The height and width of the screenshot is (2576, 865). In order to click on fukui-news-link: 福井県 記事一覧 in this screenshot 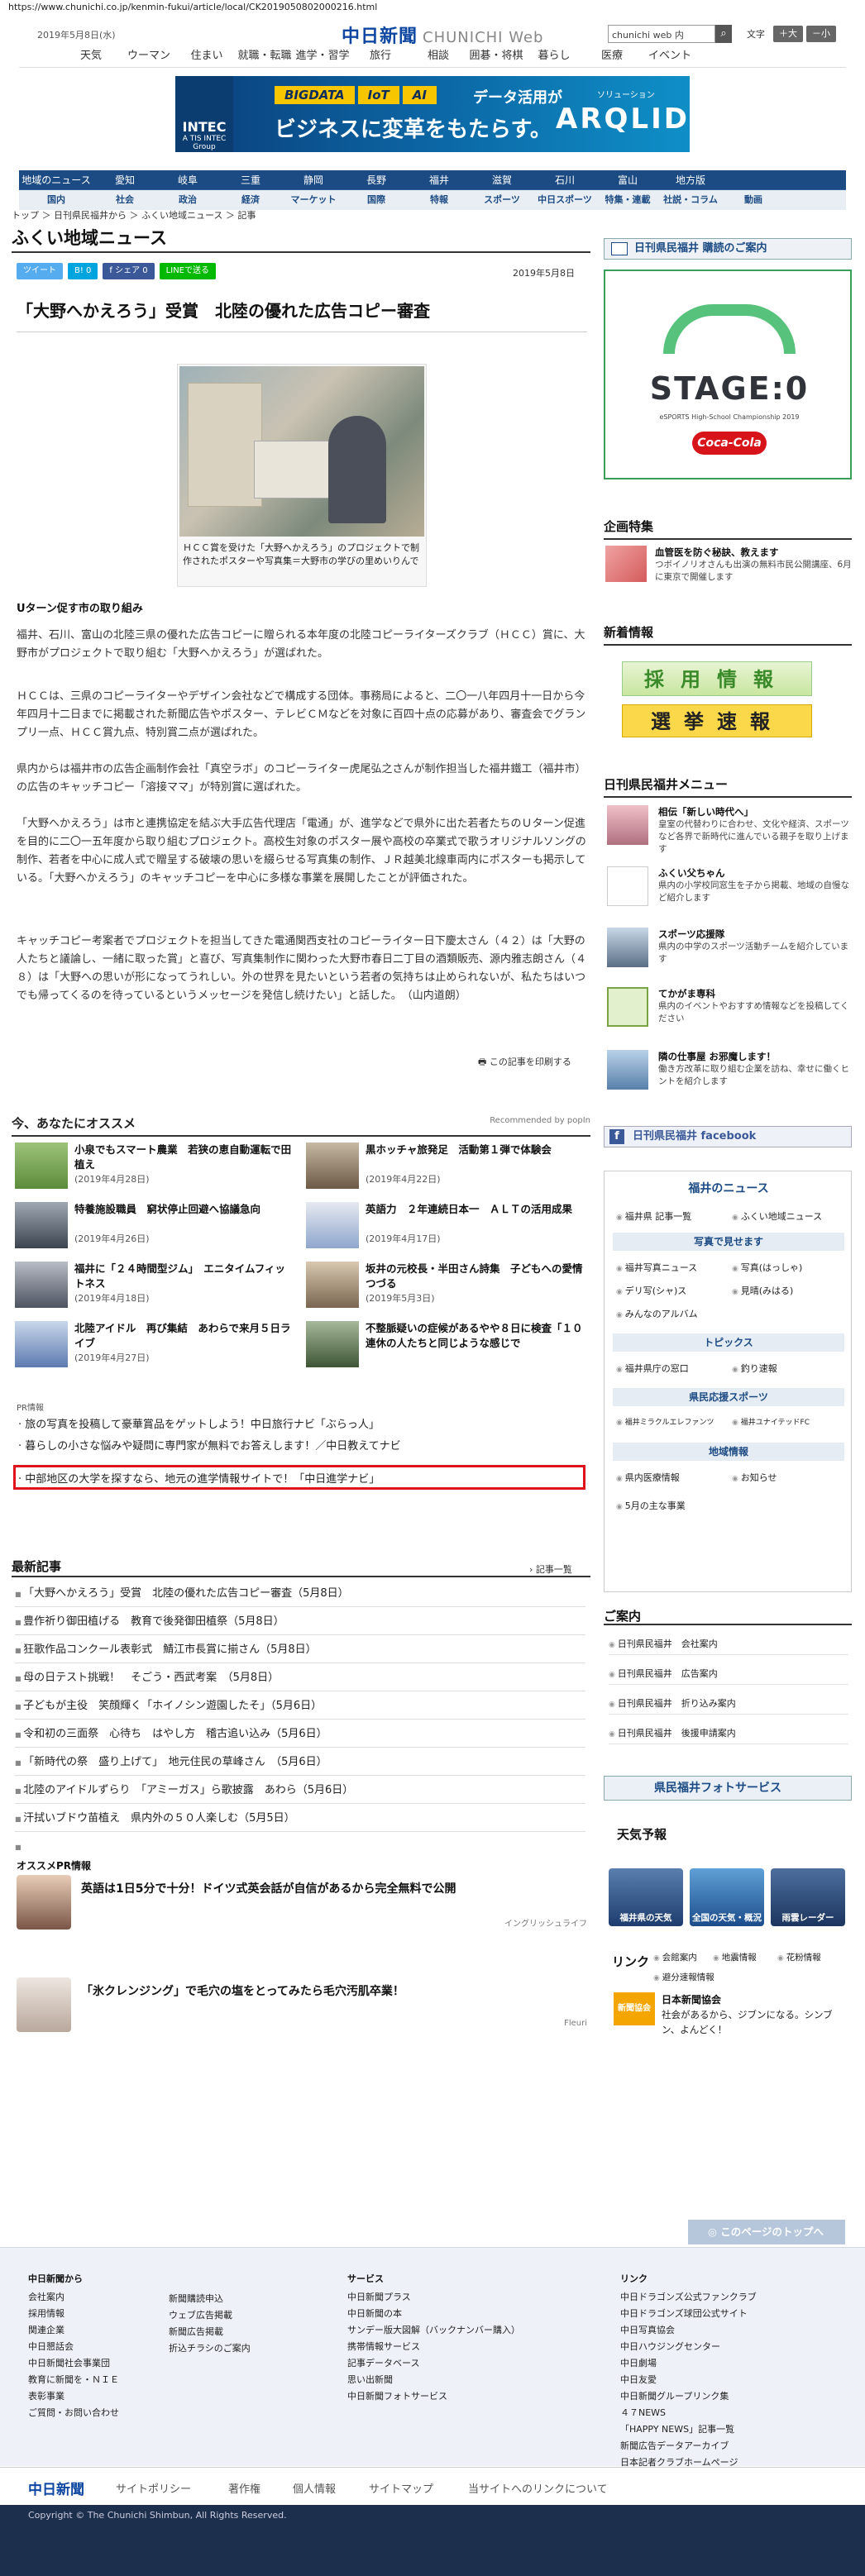, I will do `click(654, 1216)`.